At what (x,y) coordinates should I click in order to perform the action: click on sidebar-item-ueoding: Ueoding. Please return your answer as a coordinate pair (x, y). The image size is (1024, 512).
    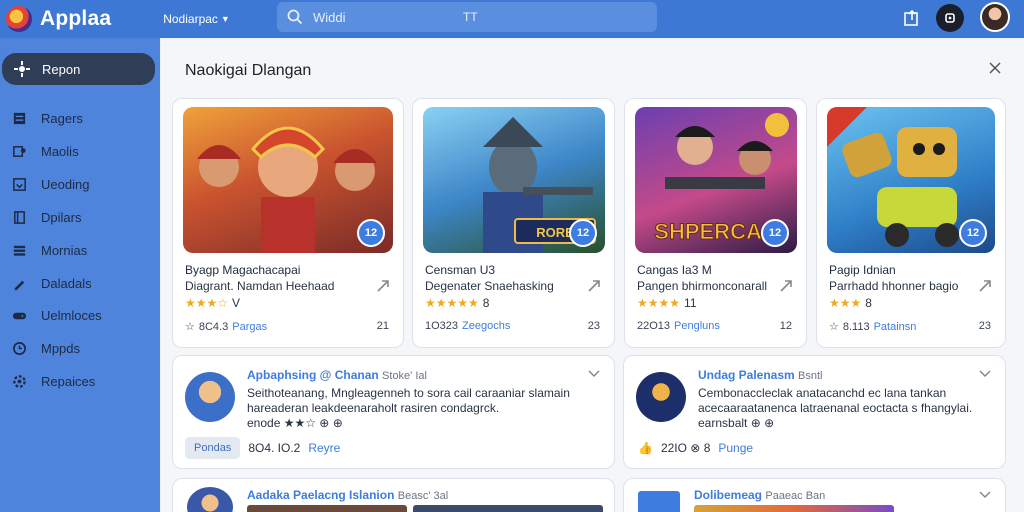
    Looking at the image, I should click on (50, 184).